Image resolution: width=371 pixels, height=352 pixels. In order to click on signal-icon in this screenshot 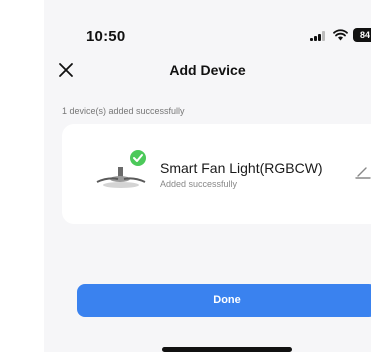, I will do `click(319, 36)`.